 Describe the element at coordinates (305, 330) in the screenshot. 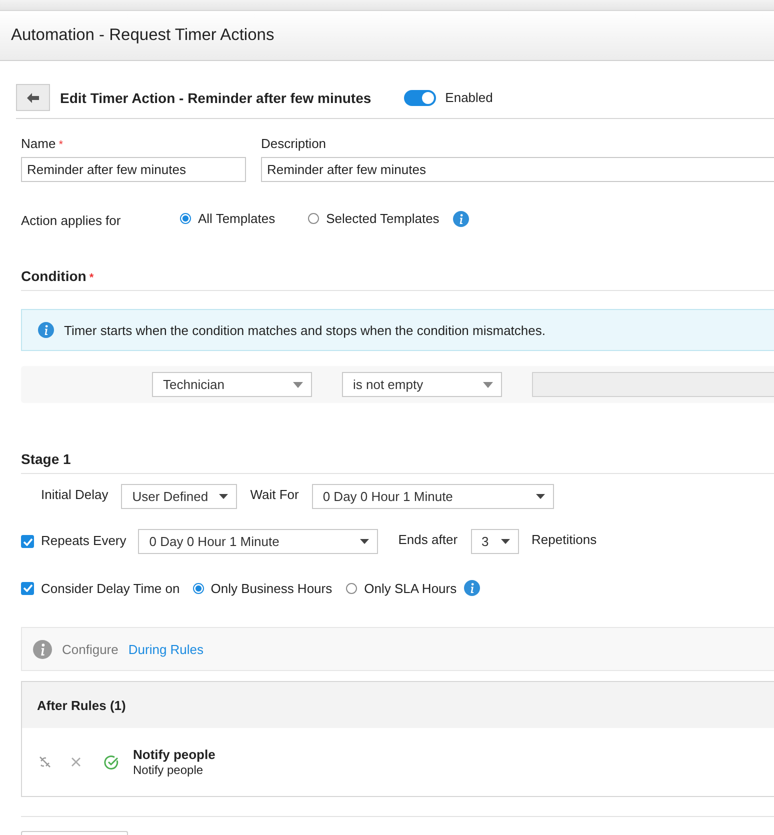

I see `info-text: Timer starts when the condition matches and stops when the condition mismatches.` at that location.